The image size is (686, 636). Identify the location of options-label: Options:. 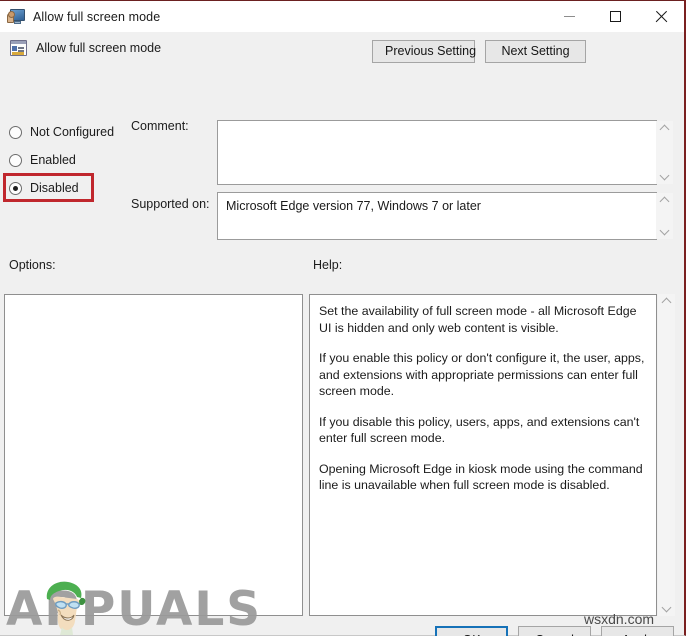
(32, 265).